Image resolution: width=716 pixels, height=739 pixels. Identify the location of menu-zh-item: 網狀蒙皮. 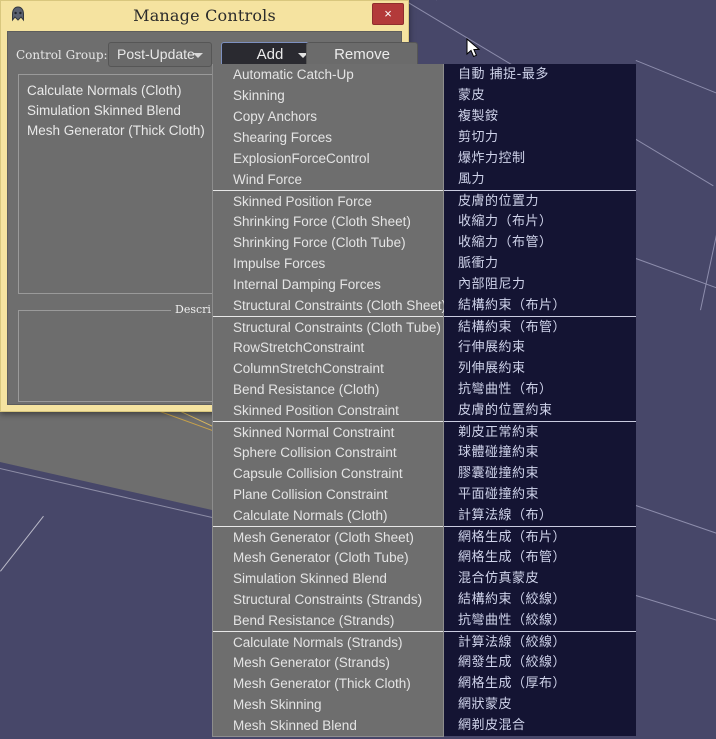
(540, 704).